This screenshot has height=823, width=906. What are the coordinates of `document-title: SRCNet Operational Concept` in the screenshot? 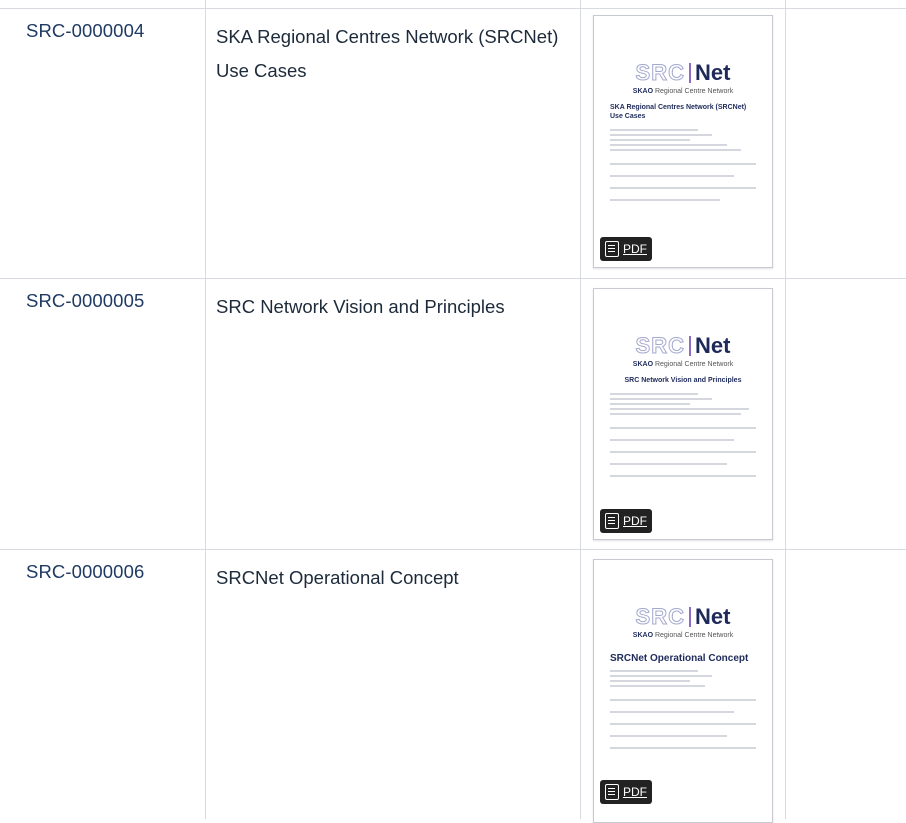 It's located at (337, 577).